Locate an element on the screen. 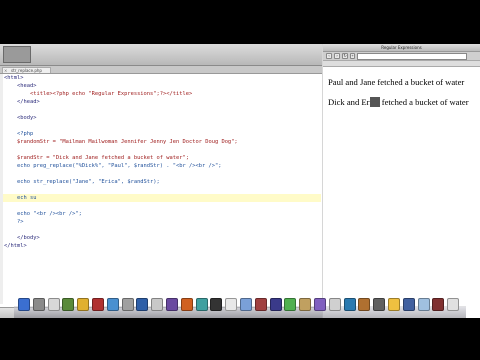 This screenshot has width=480, height=360. editor-tab-bar: × str_replace.php is located at coordinates (161, 70).